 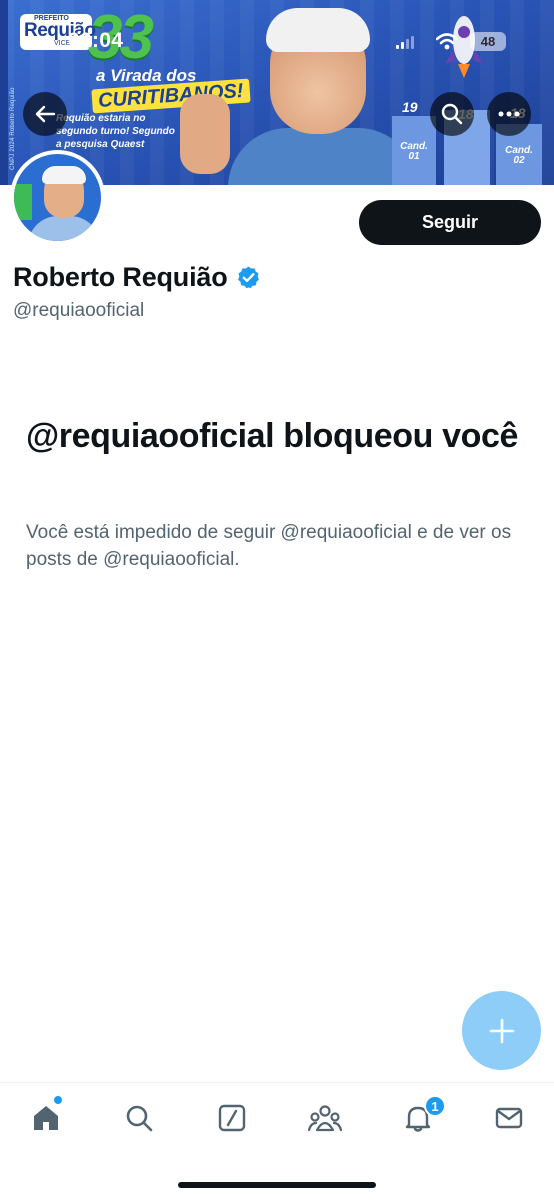 I want to click on nav-explore, so click(x=139, y=1118).